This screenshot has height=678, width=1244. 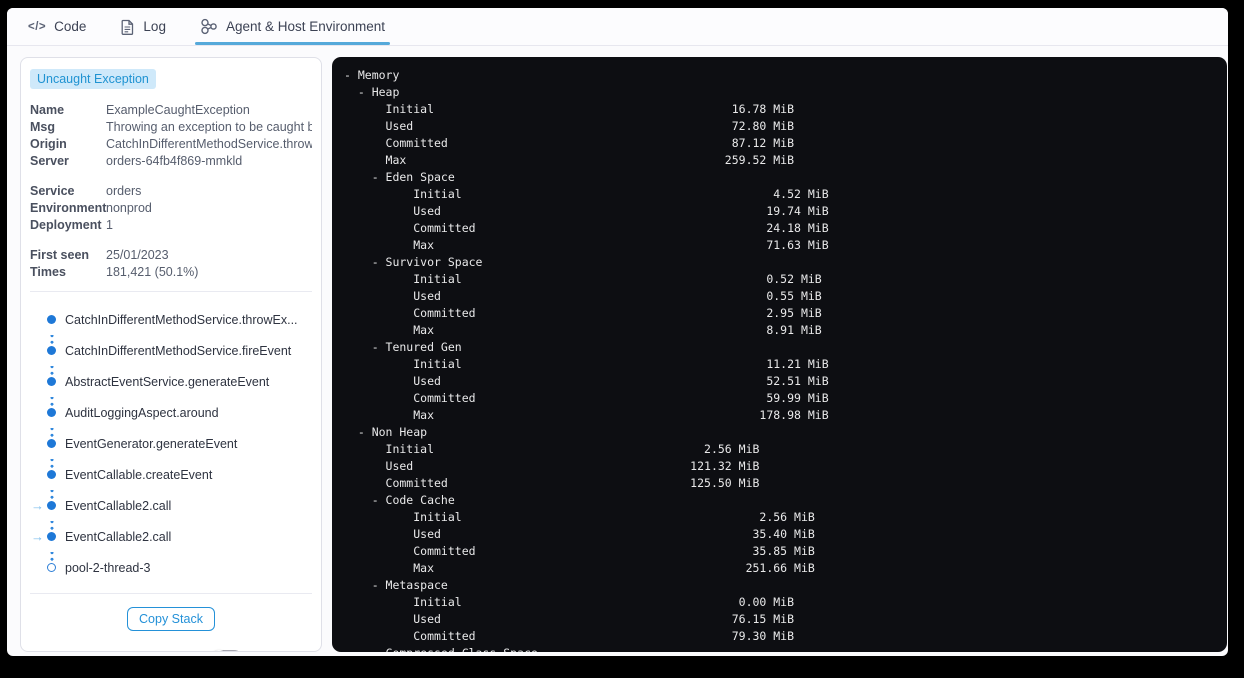 What do you see at coordinates (142, 412) in the screenshot?
I see `stack-frame-label: AuditLoggingAspect.around` at bounding box center [142, 412].